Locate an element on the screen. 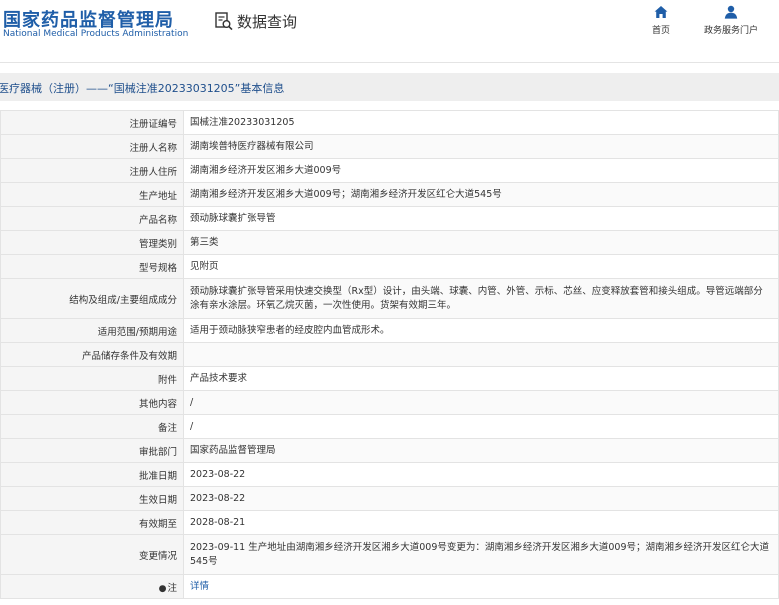 This screenshot has width=779, height=605. header-divider is located at coordinates (389, 62).